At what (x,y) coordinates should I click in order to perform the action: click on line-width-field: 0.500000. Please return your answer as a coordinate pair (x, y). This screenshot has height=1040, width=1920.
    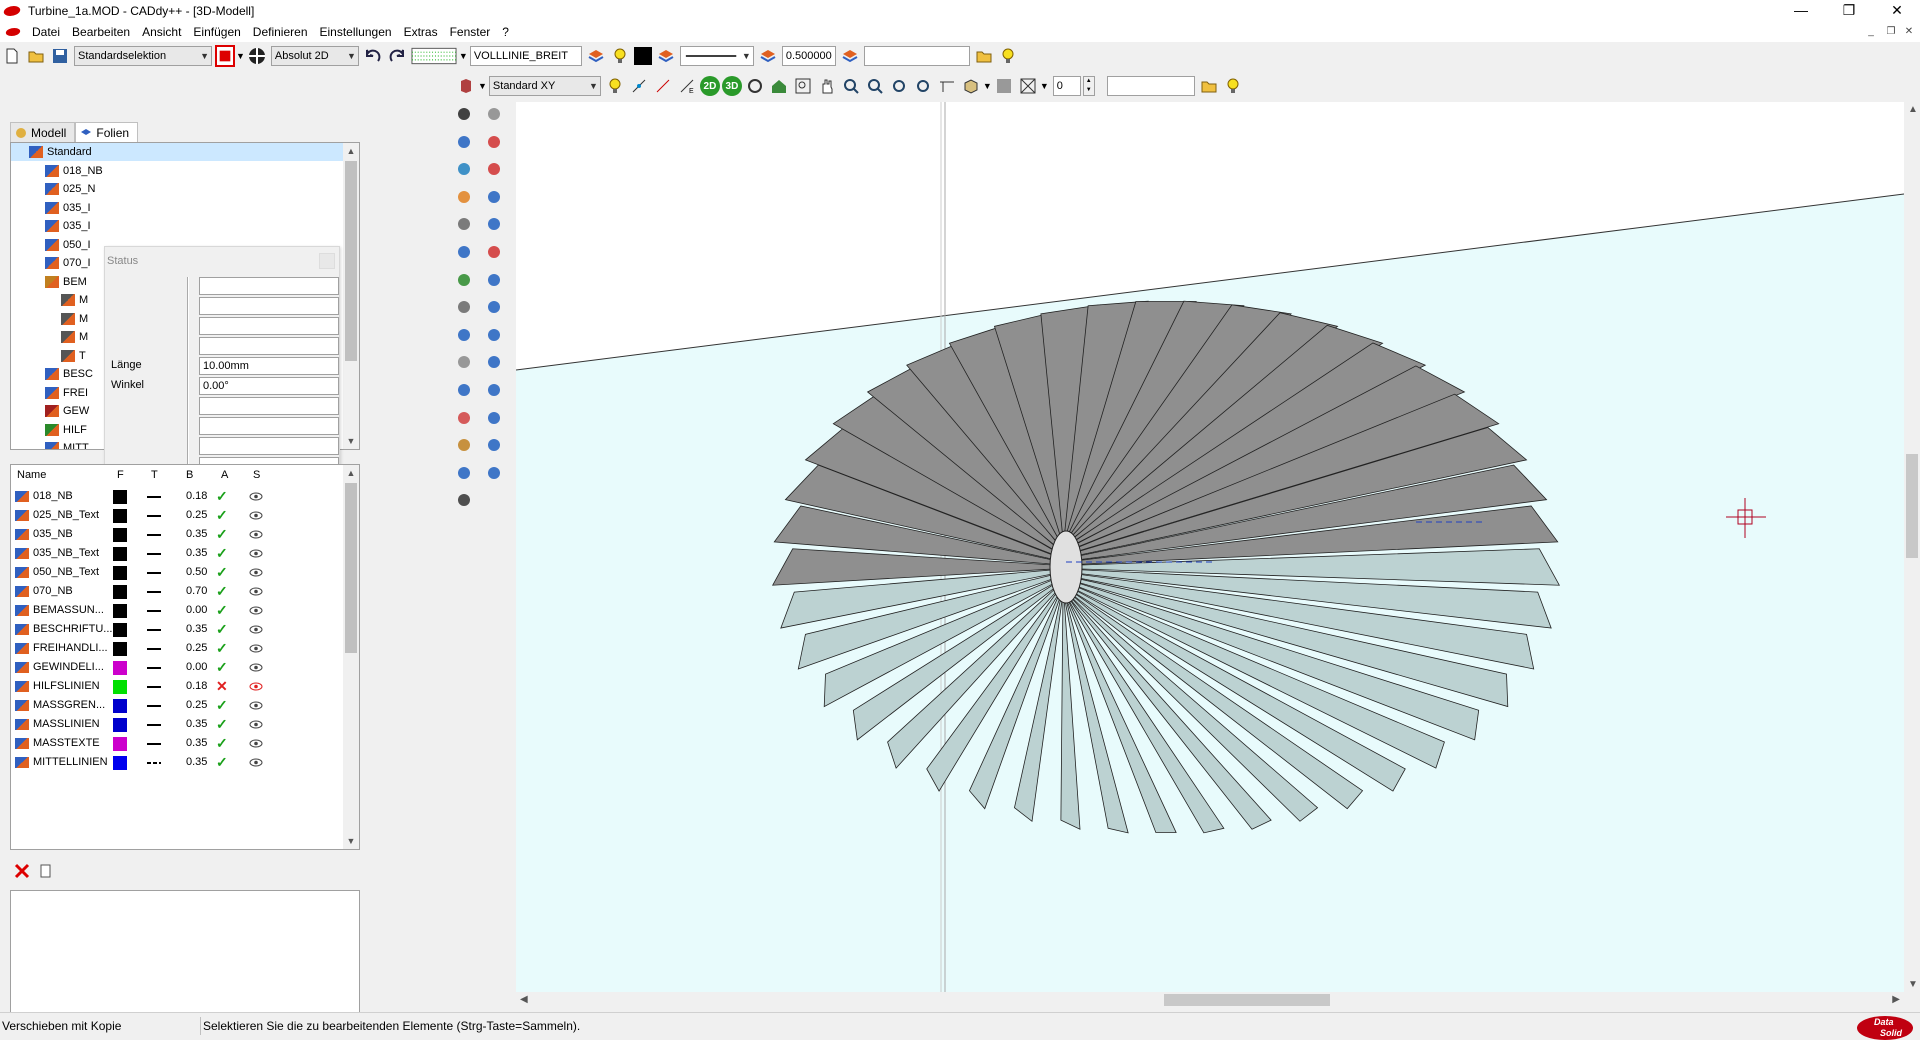
    Looking at the image, I should click on (808, 56).